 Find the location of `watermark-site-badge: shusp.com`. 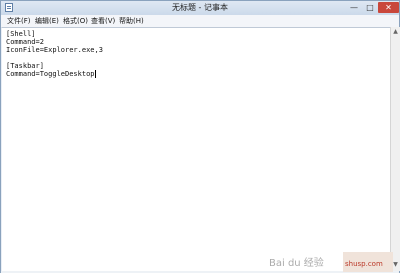

watermark-site-badge: shusp.com is located at coordinates (368, 262).